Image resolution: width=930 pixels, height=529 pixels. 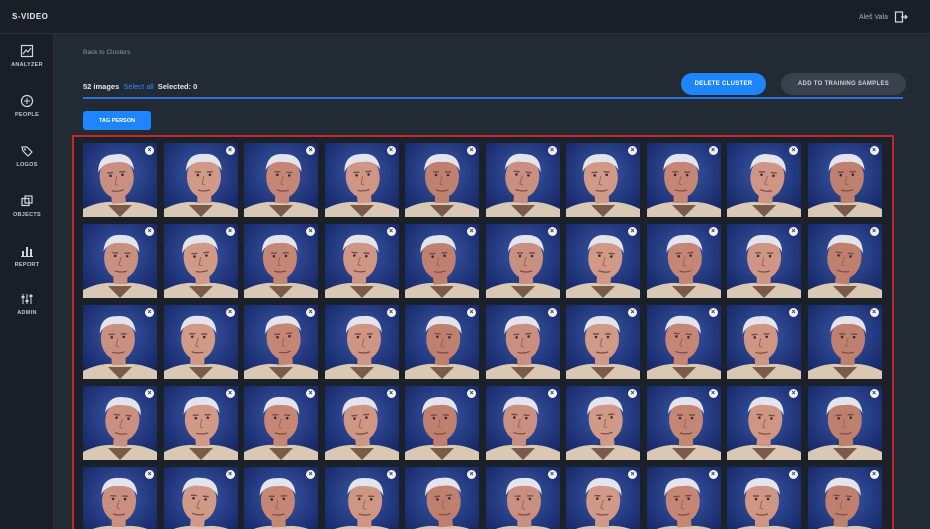 I want to click on app-logo: S-VIDEO, so click(x=30, y=16).